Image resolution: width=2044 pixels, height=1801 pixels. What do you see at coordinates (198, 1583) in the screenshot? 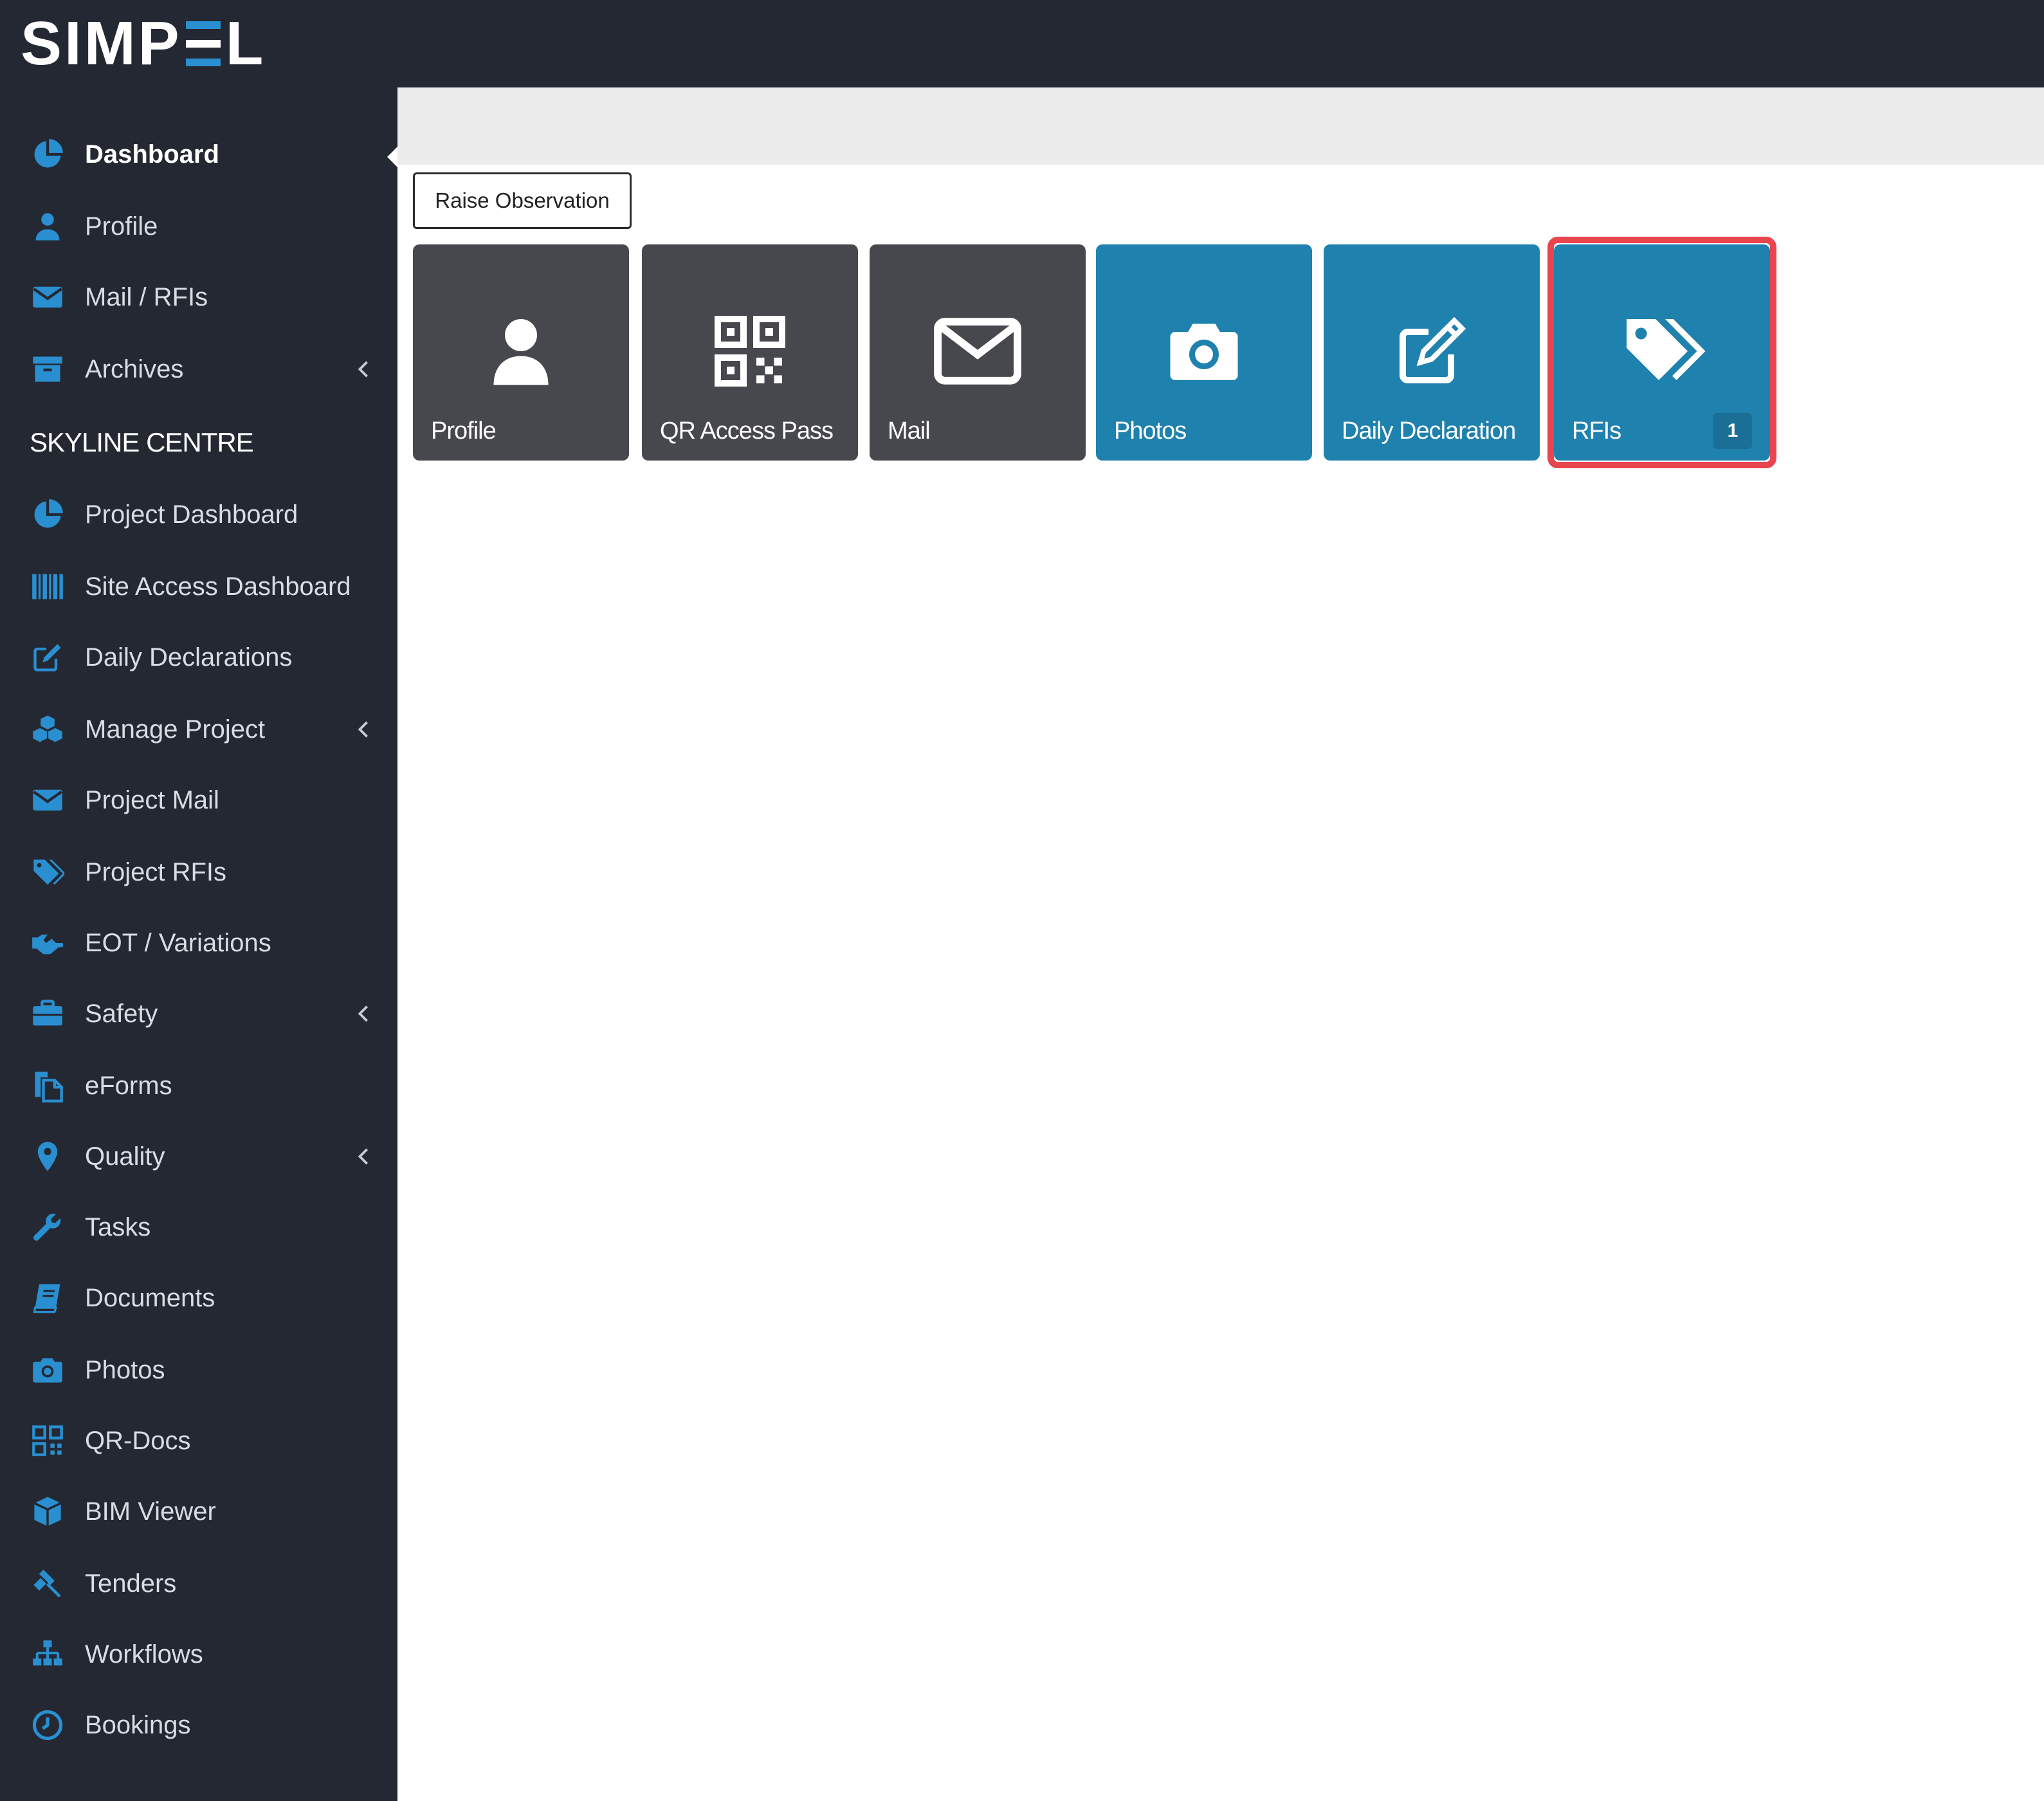
I see `sidebar-item-tenders: Tenders` at bounding box center [198, 1583].